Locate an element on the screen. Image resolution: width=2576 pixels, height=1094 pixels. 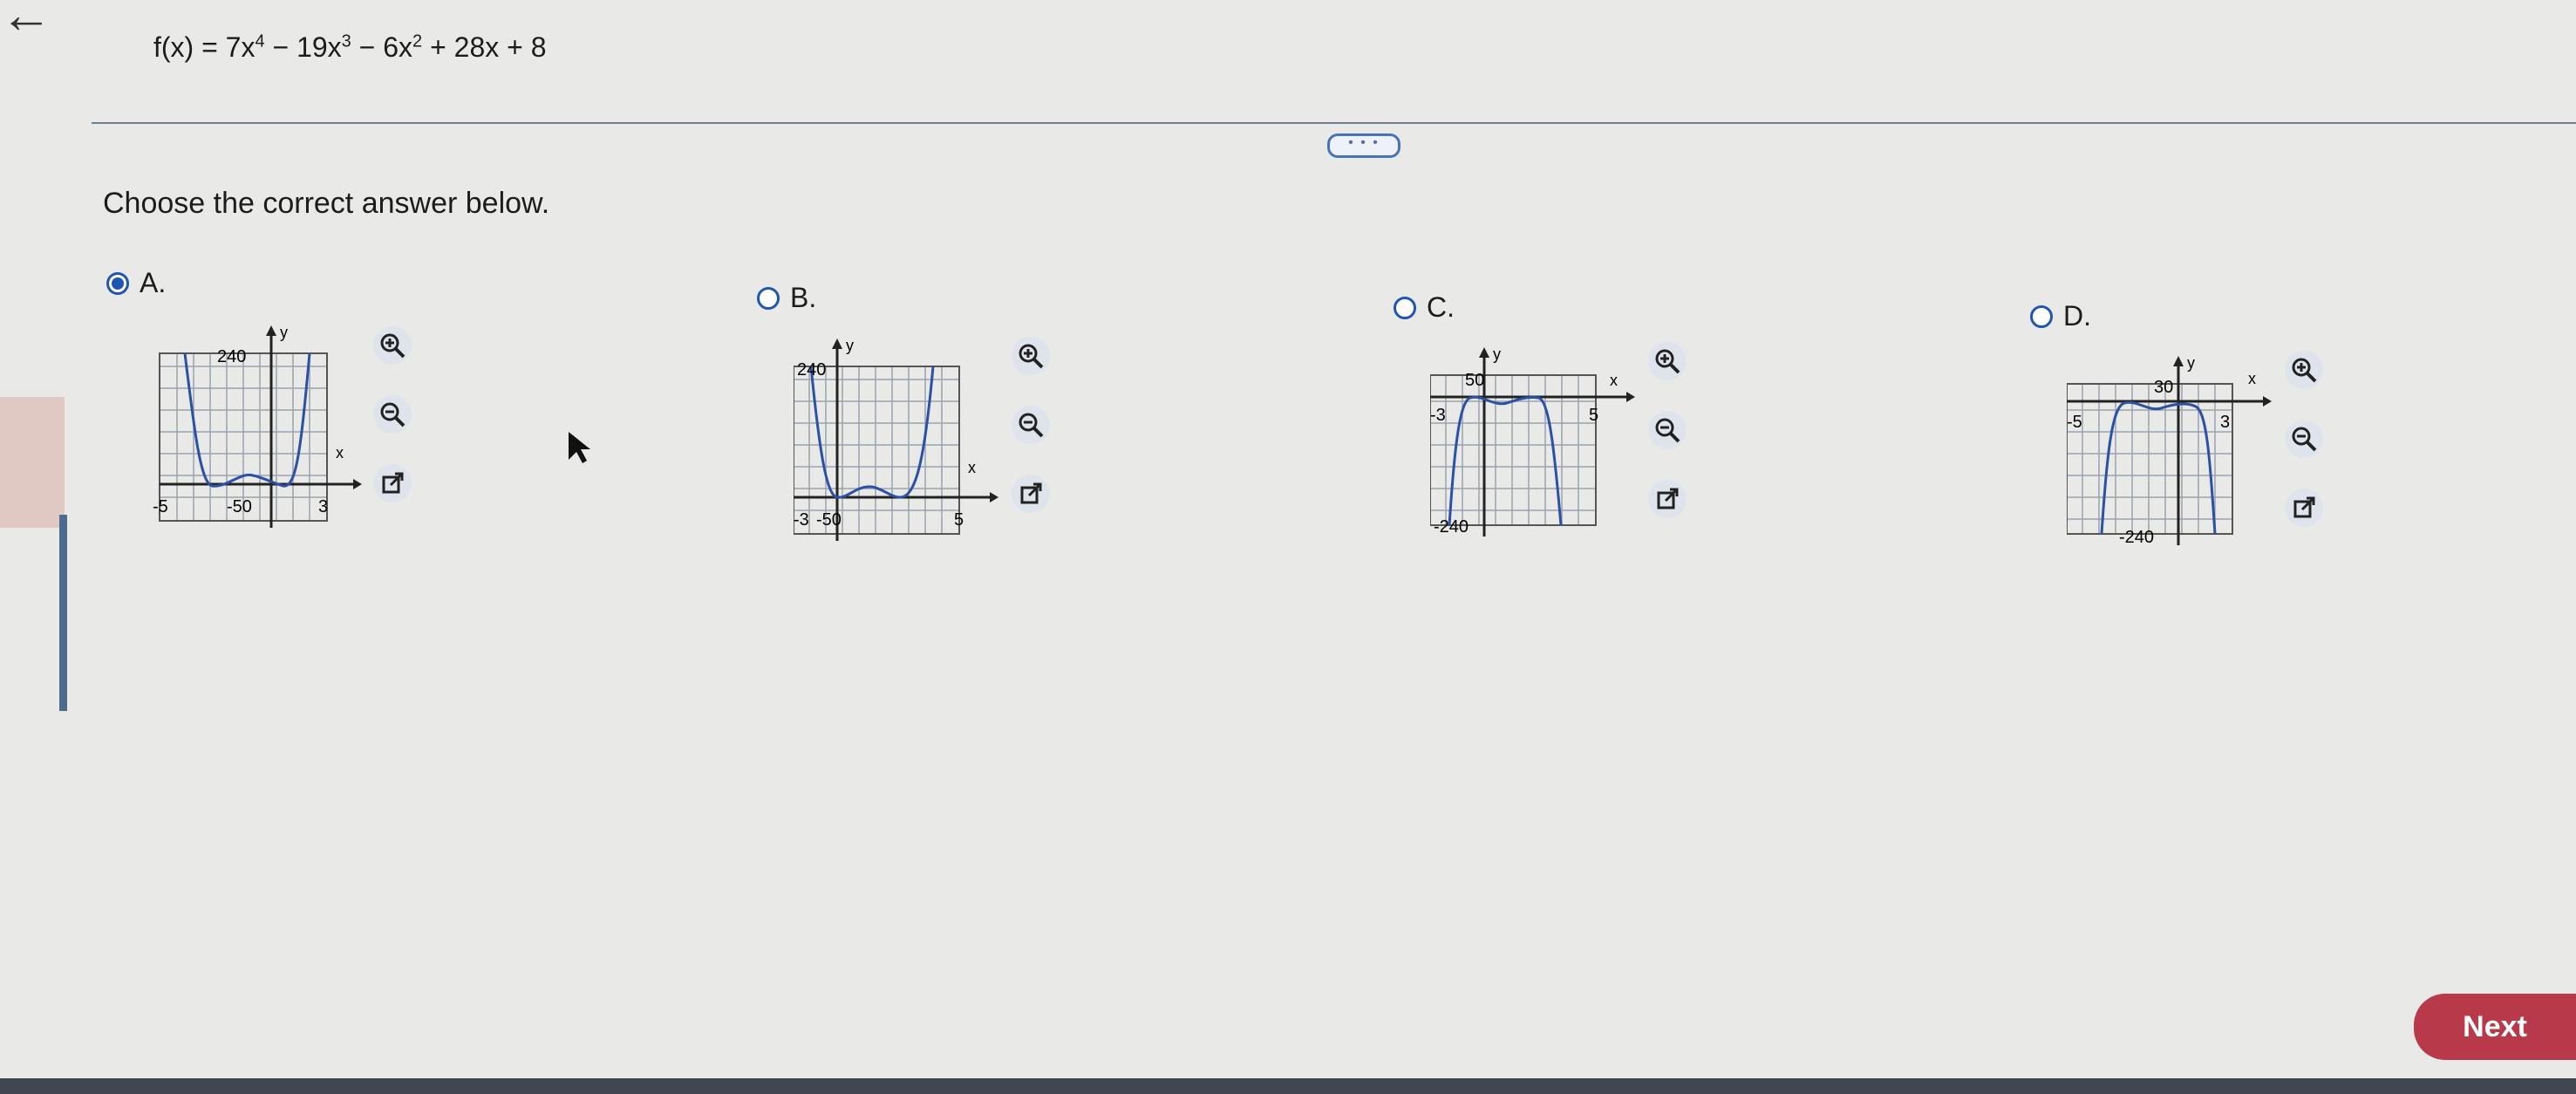
option-label: A. is located at coordinates (154, 282).